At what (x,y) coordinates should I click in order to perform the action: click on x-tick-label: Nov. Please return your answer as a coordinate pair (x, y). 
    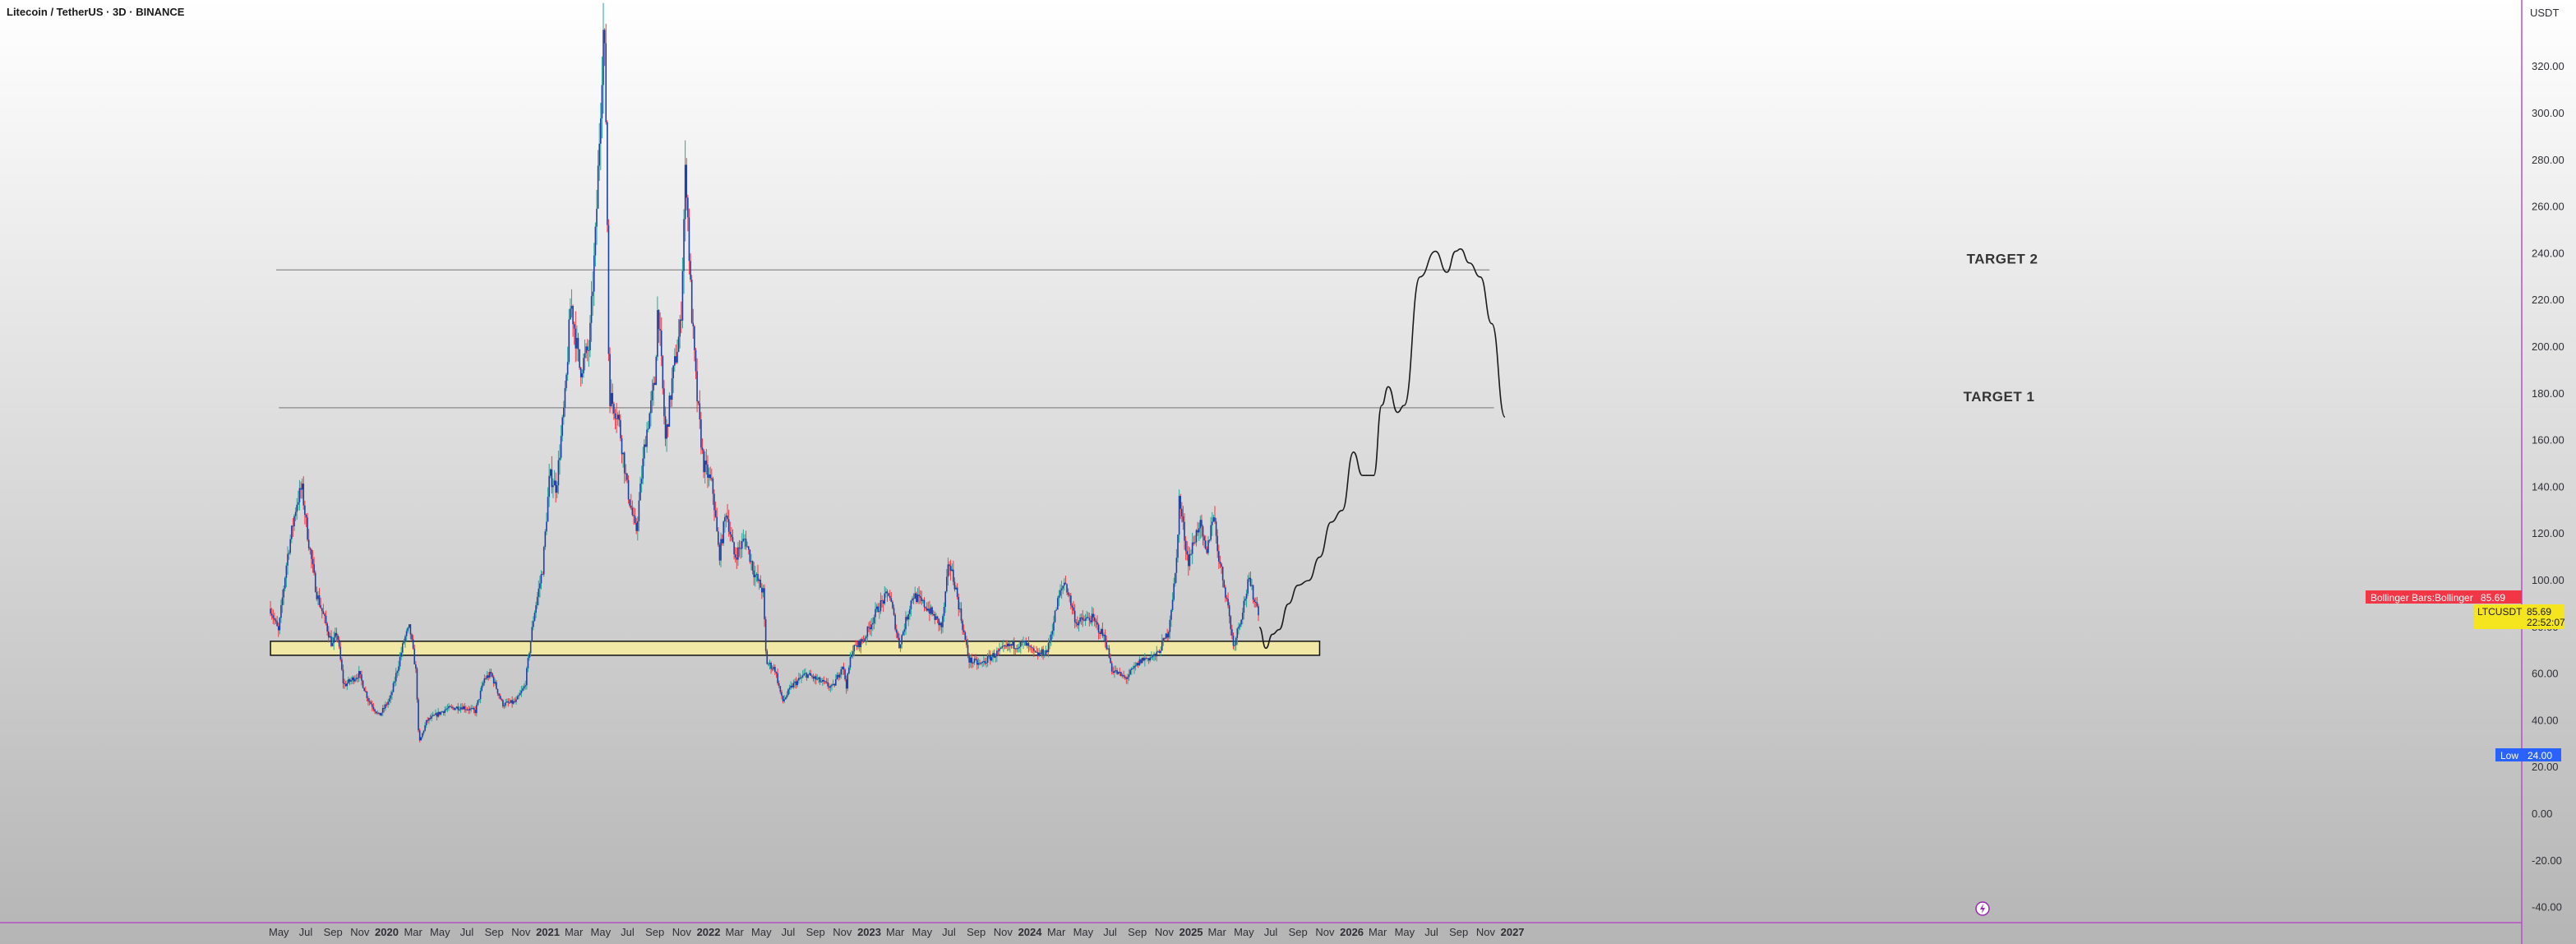
    Looking at the image, I should click on (1325, 932).